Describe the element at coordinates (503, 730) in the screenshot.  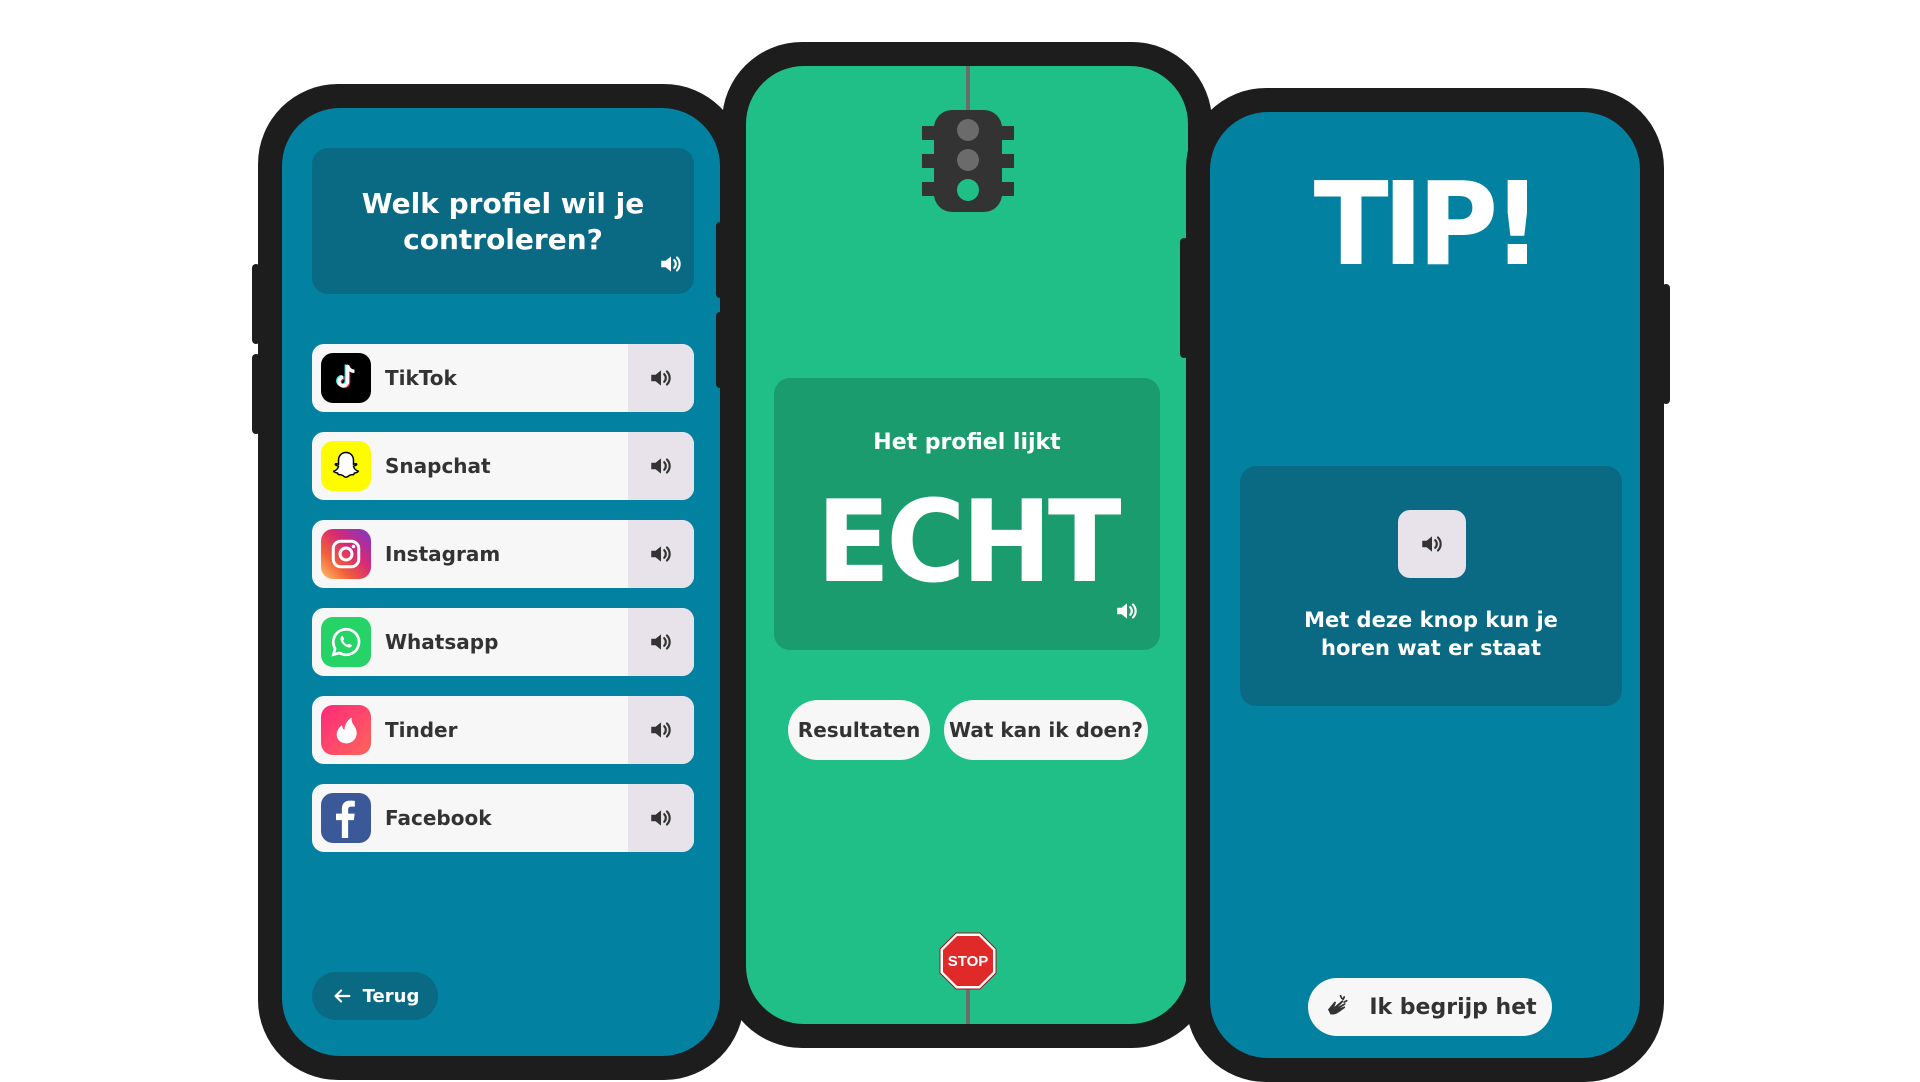
I see `list-item-tinder: Tinder` at that location.